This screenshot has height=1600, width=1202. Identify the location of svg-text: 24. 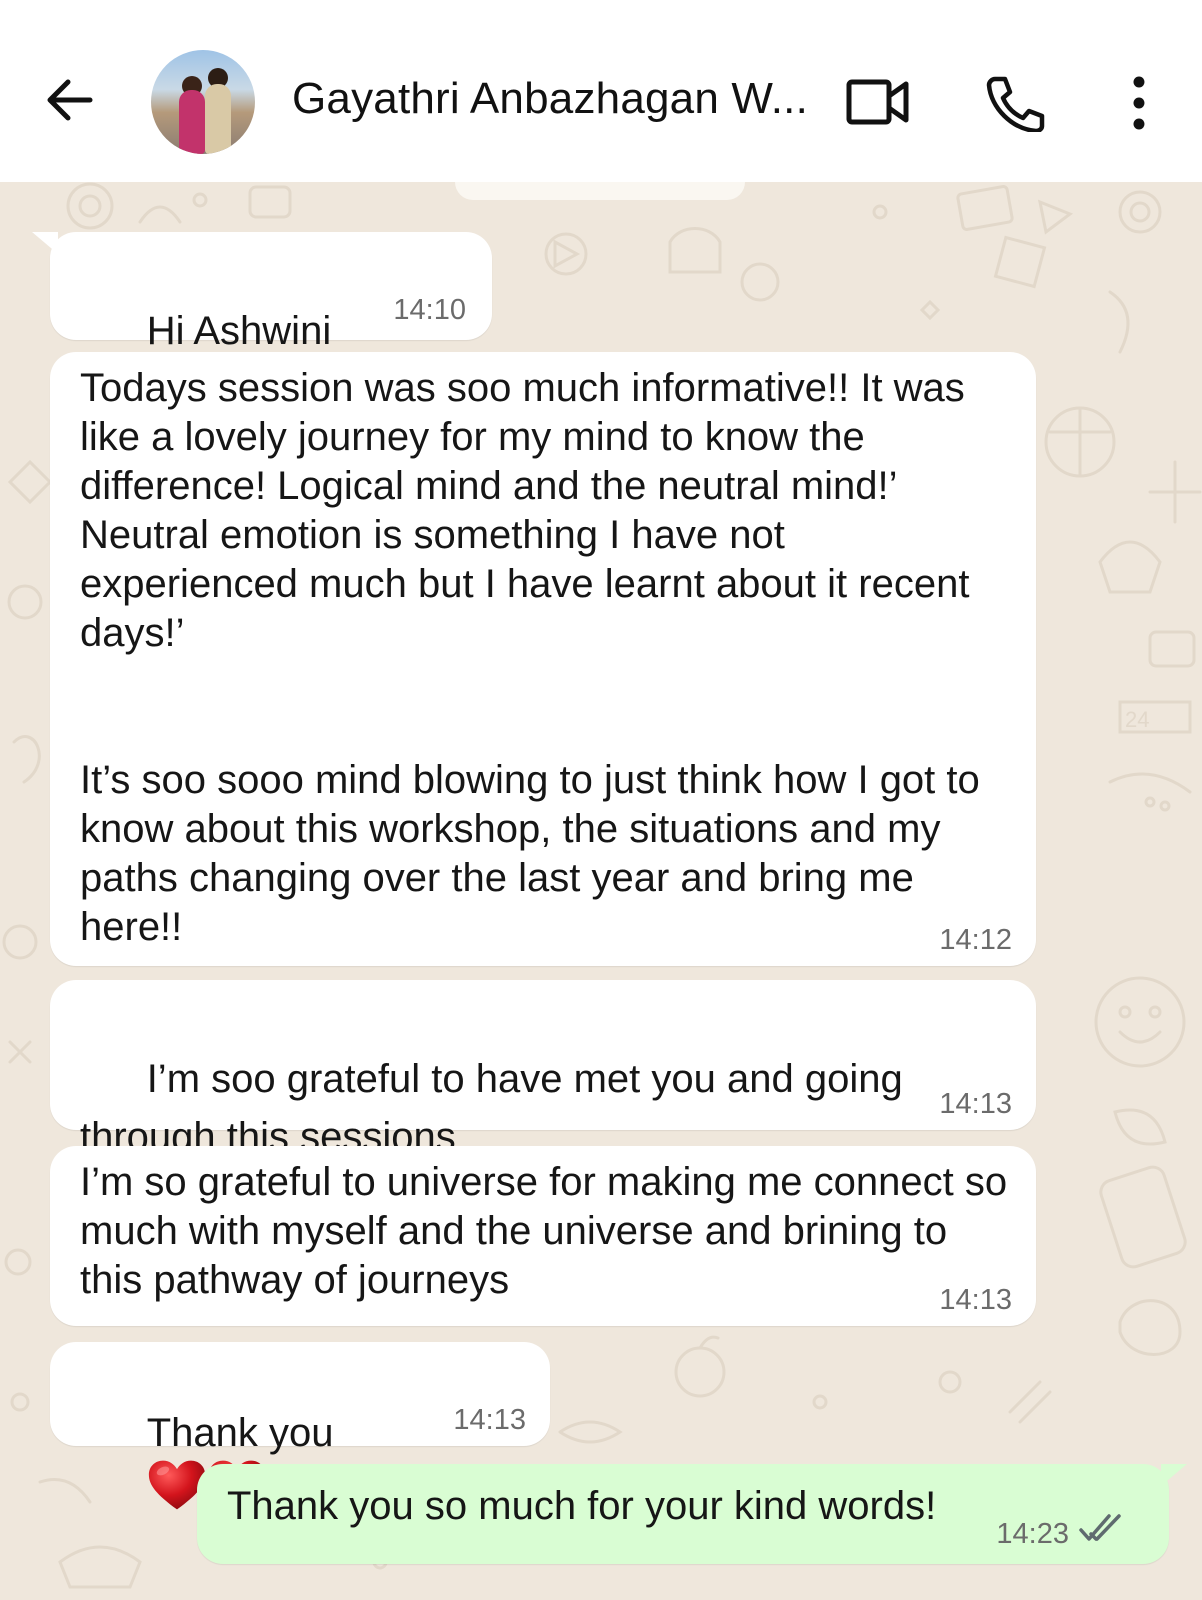
(1137, 719).